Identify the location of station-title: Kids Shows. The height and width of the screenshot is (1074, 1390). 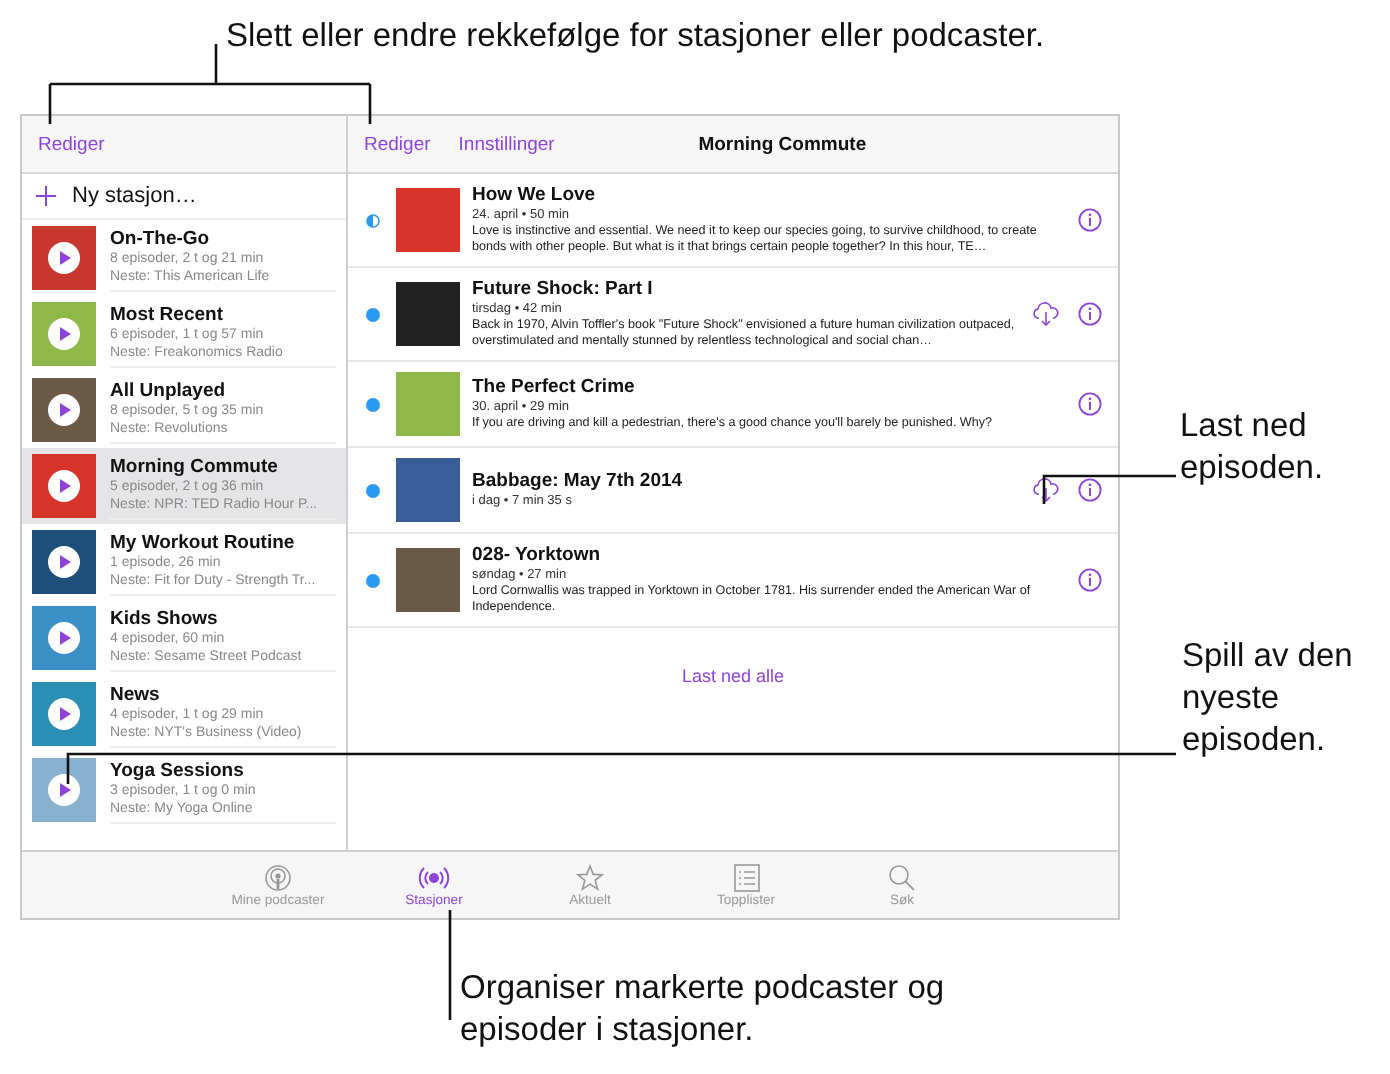
(165, 619).